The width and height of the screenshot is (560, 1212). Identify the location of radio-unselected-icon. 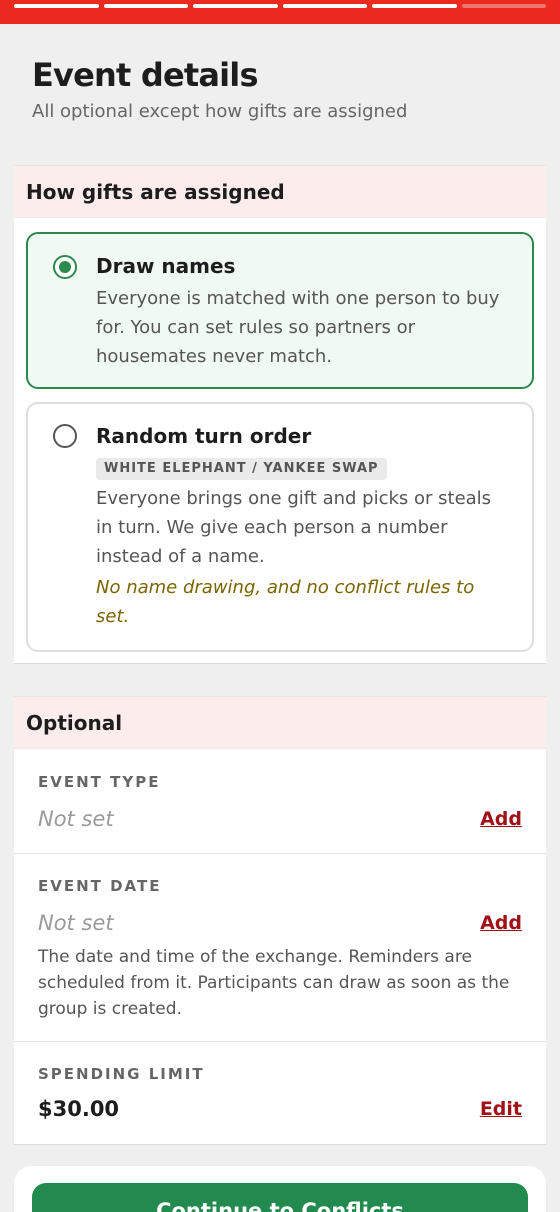
(65, 436).